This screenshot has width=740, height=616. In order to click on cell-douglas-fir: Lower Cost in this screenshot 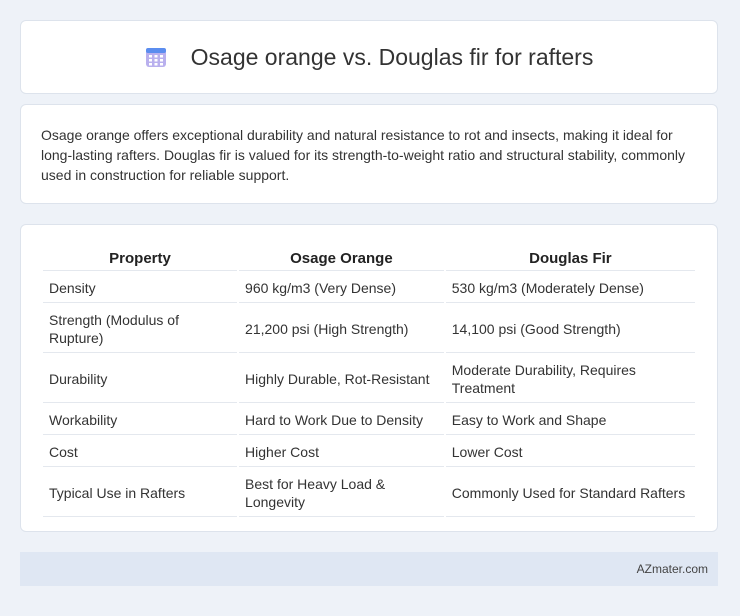, I will do `click(570, 452)`.